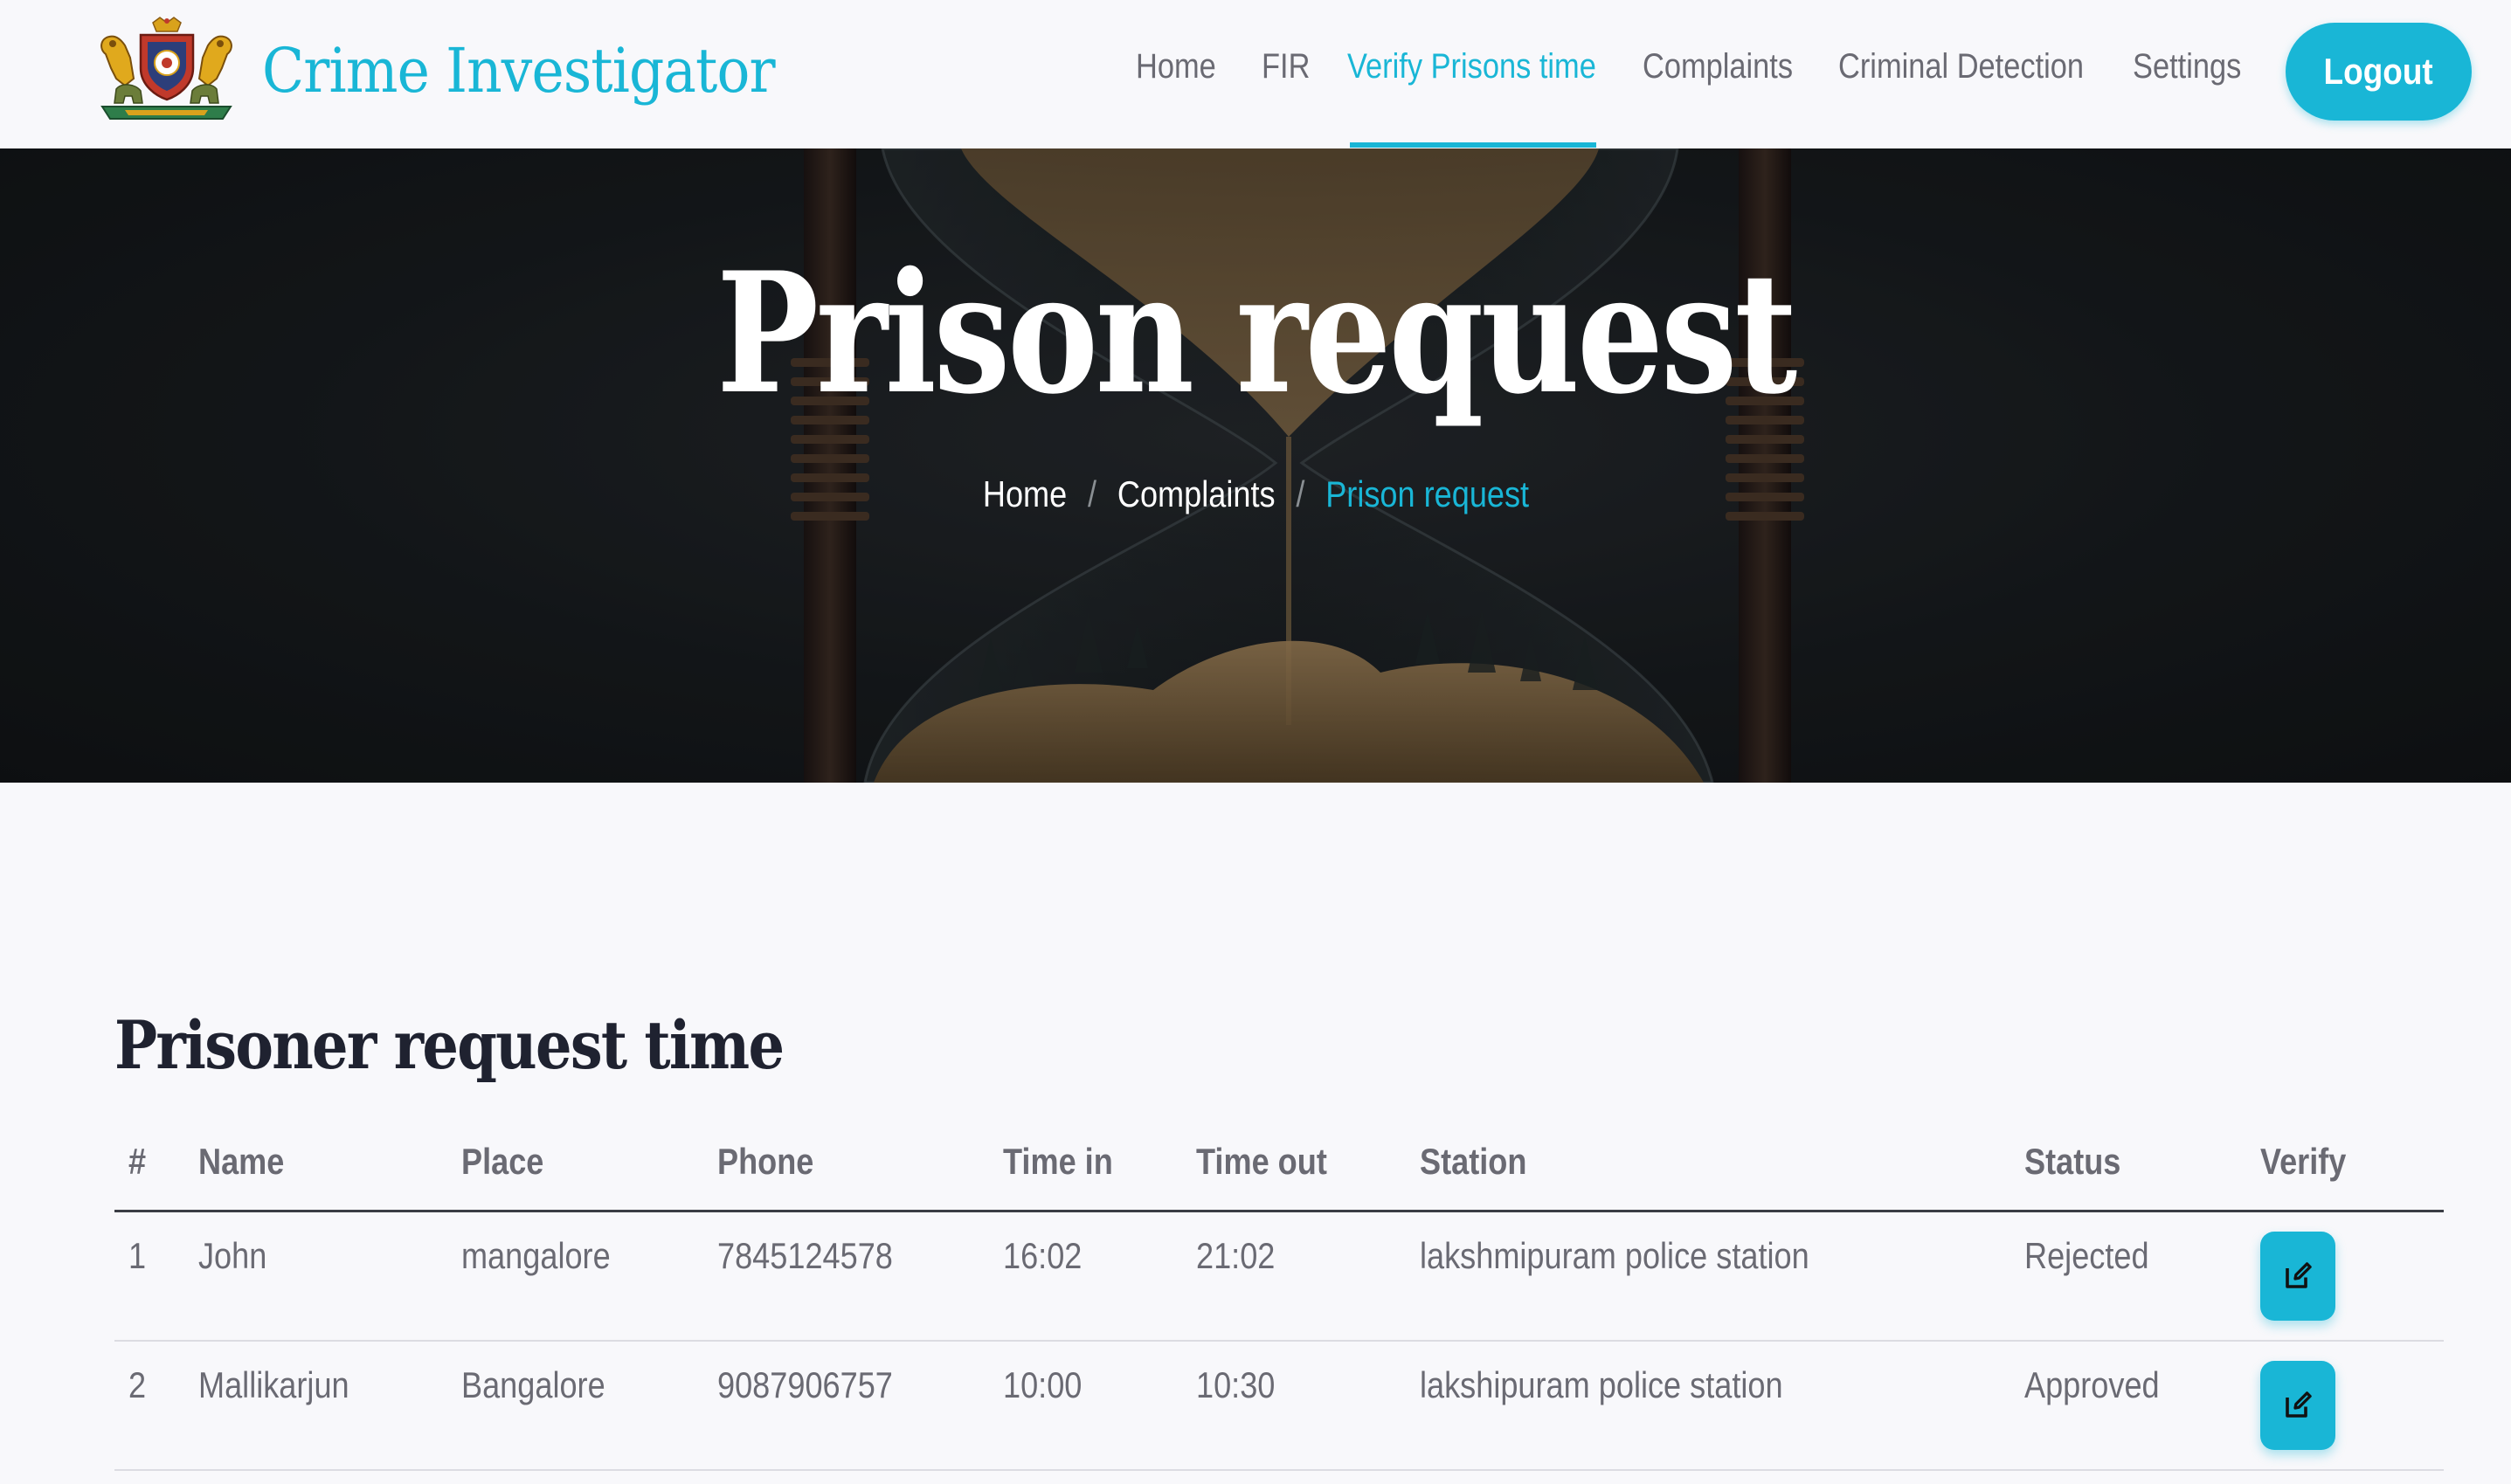  I want to click on row-time-out: 21:02, so click(1236, 1255).